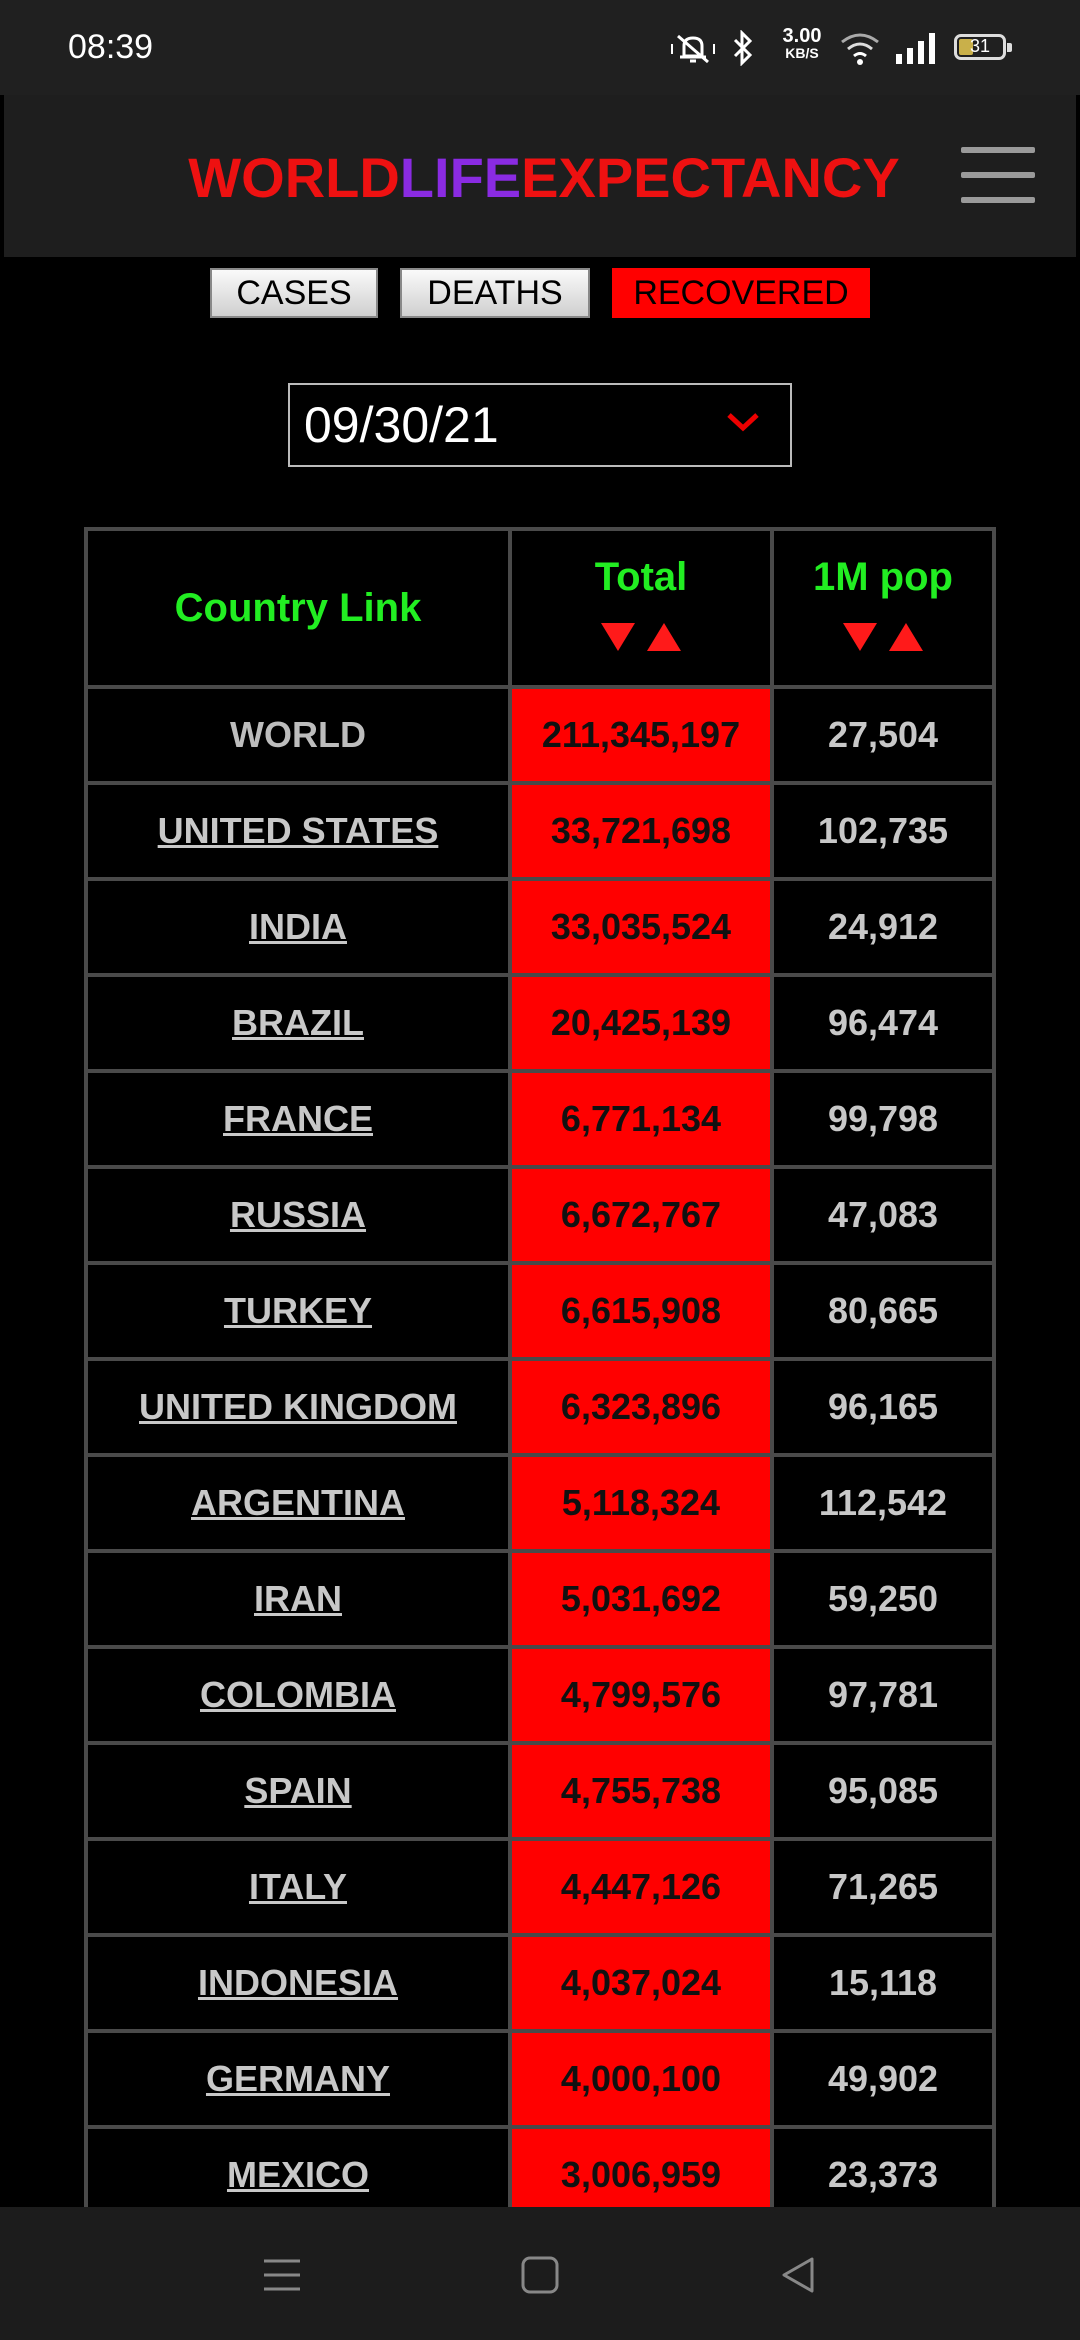  Describe the element at coordinates (802, 53) in the screenshot. I see `net-speed-unit: KB/S` at that location.